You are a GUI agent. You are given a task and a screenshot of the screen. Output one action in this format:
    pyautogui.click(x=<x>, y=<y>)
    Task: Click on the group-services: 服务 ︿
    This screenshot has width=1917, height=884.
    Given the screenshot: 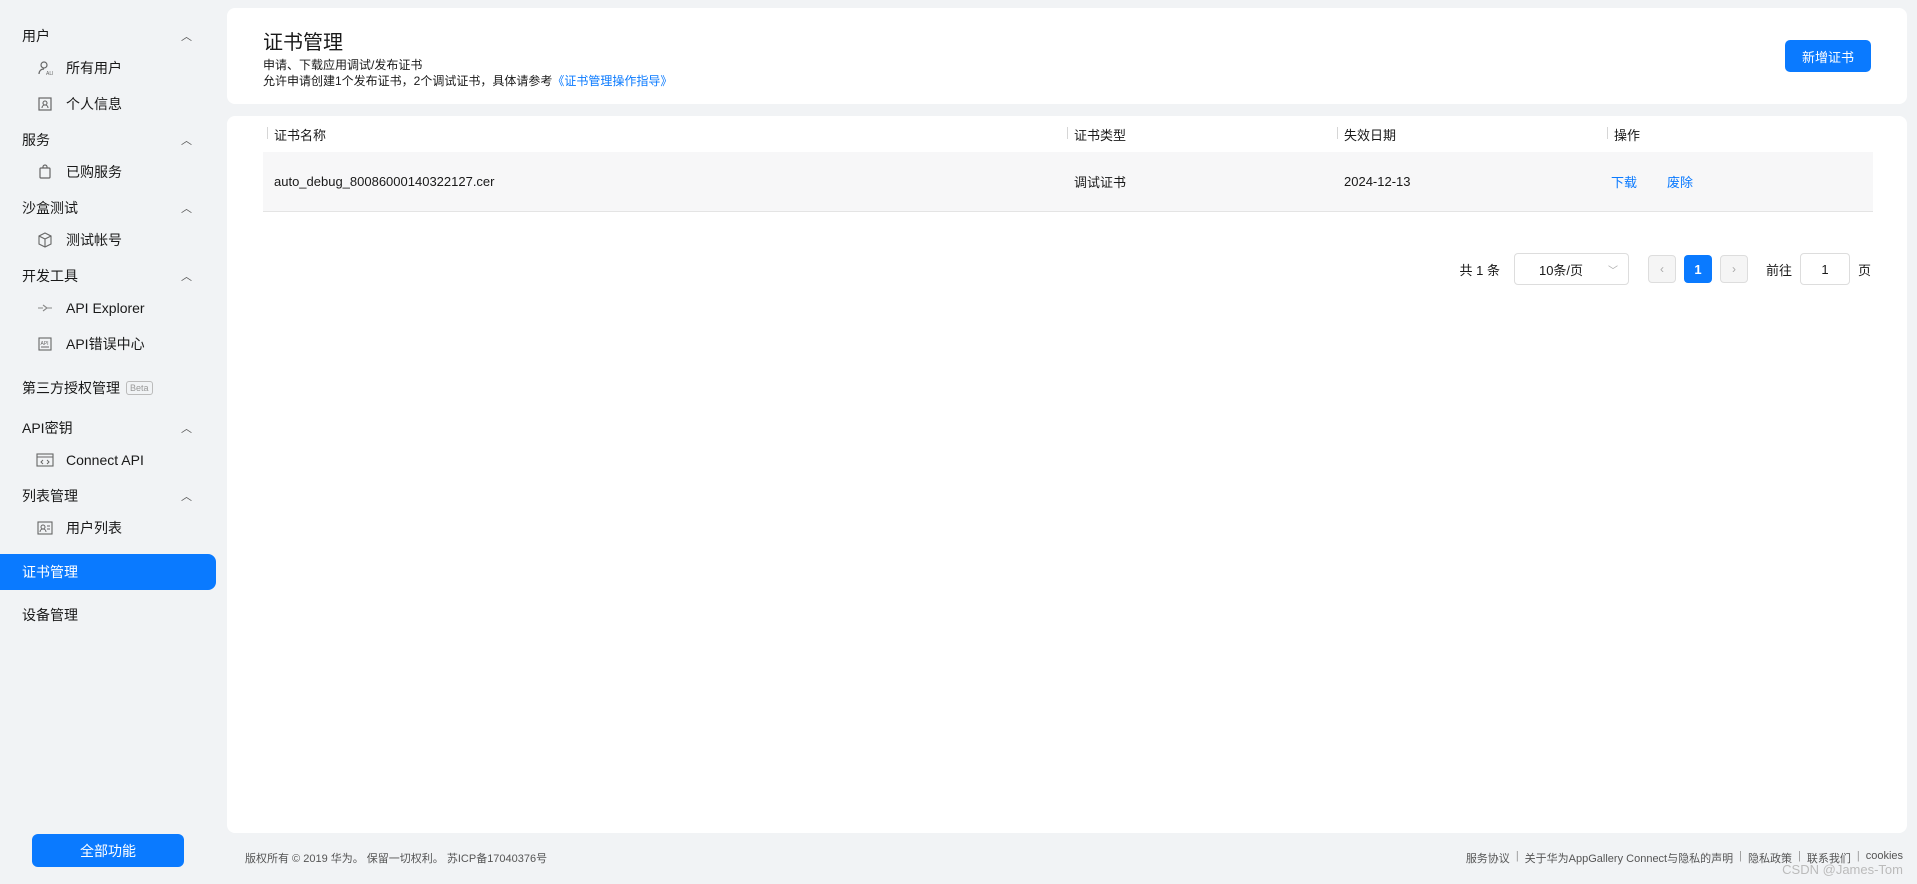 What is the action you would take?
    pyautogui.click(x=109, y=140)
    